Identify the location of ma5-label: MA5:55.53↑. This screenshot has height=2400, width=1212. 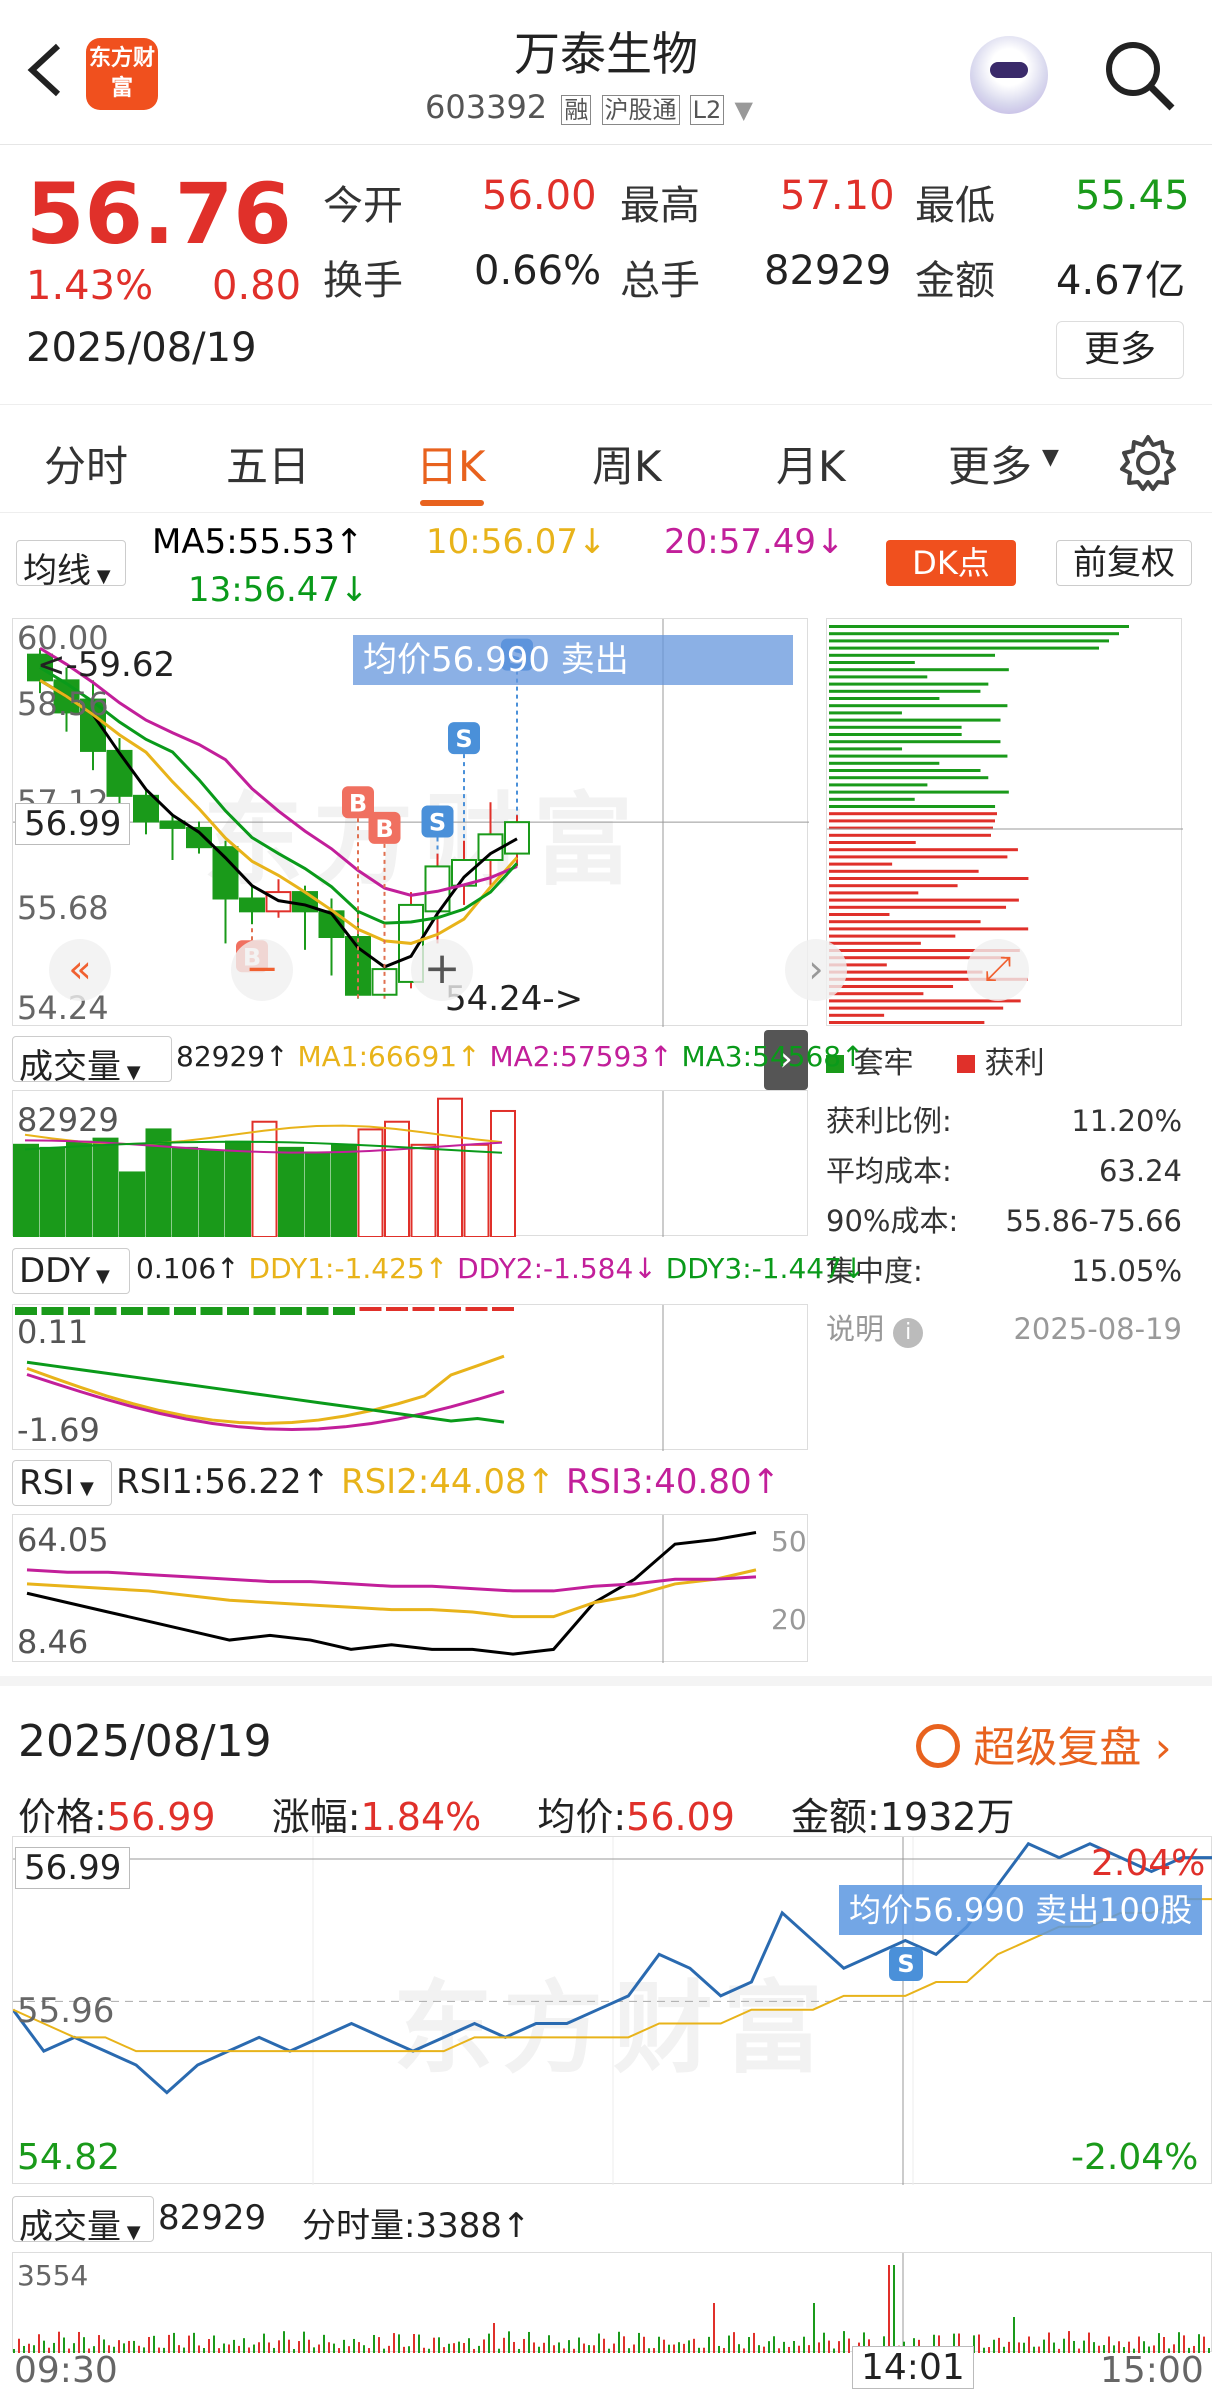
(258, 542).